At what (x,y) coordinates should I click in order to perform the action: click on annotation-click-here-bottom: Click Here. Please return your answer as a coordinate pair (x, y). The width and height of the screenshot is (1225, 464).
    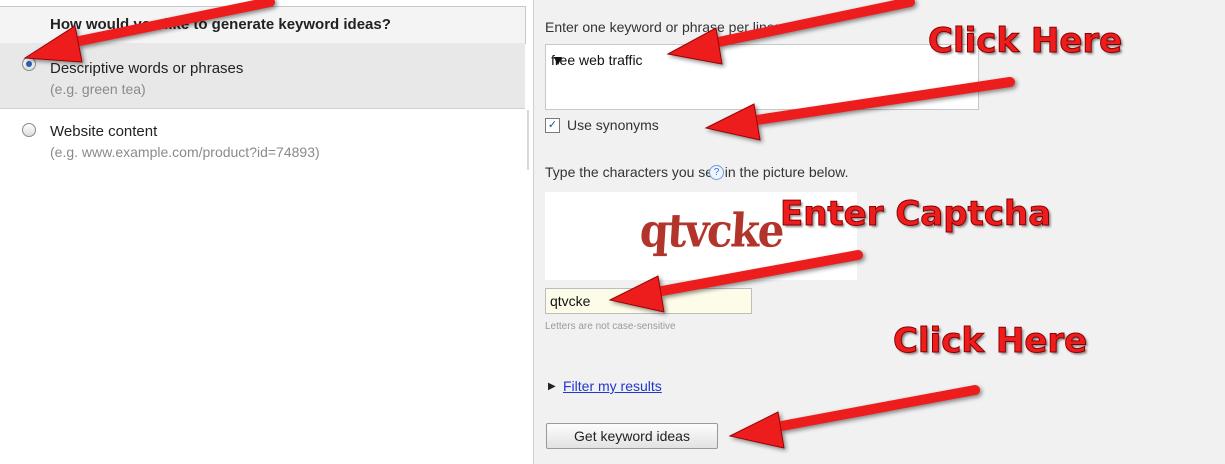
    Looking at the image, I should click on (990, 341).